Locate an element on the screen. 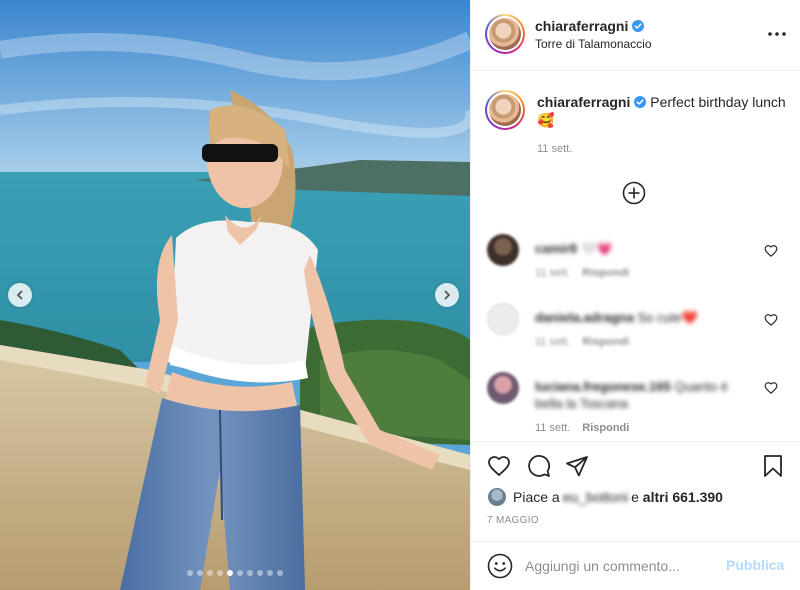  comment-body: daniela.adragna So cute❤️ is located at coordinates (645, 317).